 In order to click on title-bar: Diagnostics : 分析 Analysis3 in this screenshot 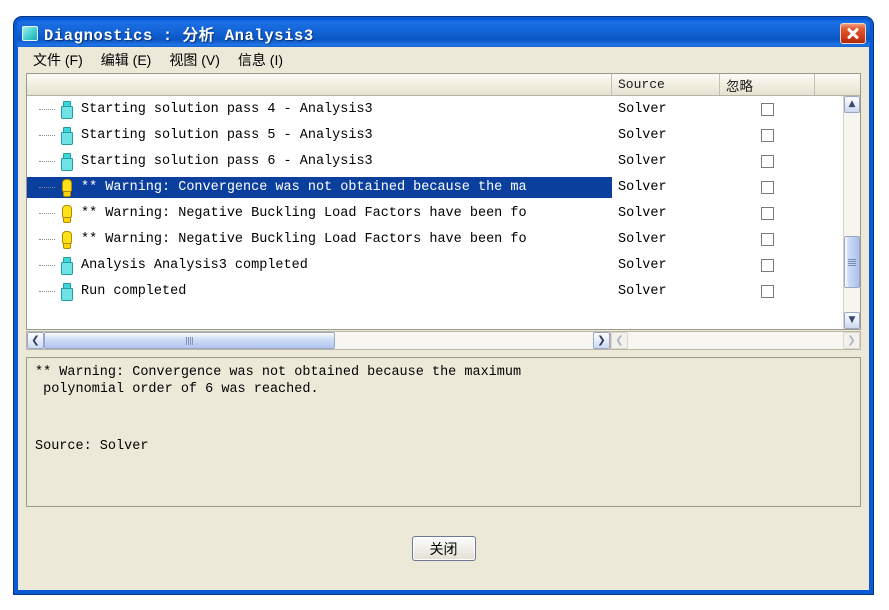, I will do `click(443, 33)`.